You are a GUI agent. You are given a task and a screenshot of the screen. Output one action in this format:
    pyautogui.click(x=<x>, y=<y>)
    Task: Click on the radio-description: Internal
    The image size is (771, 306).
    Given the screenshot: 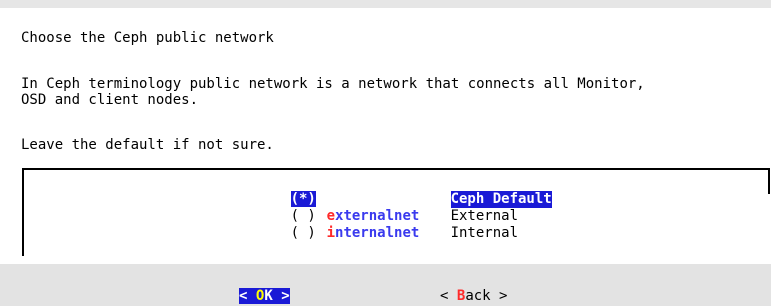 What is the action you would take?
    pyautogui.click(x=484, y=233)
    